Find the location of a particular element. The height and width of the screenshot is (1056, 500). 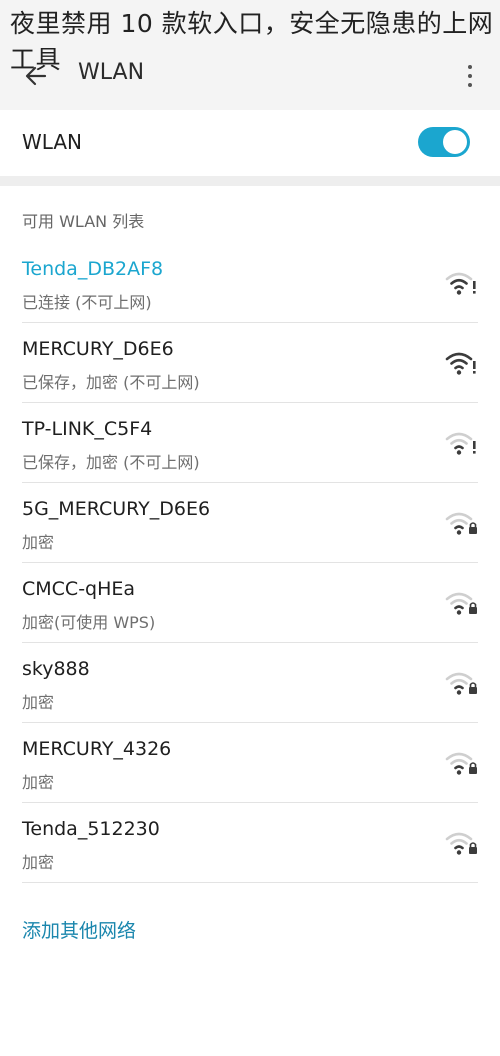

network-name: sky888 is located at coordinates (56, 669).